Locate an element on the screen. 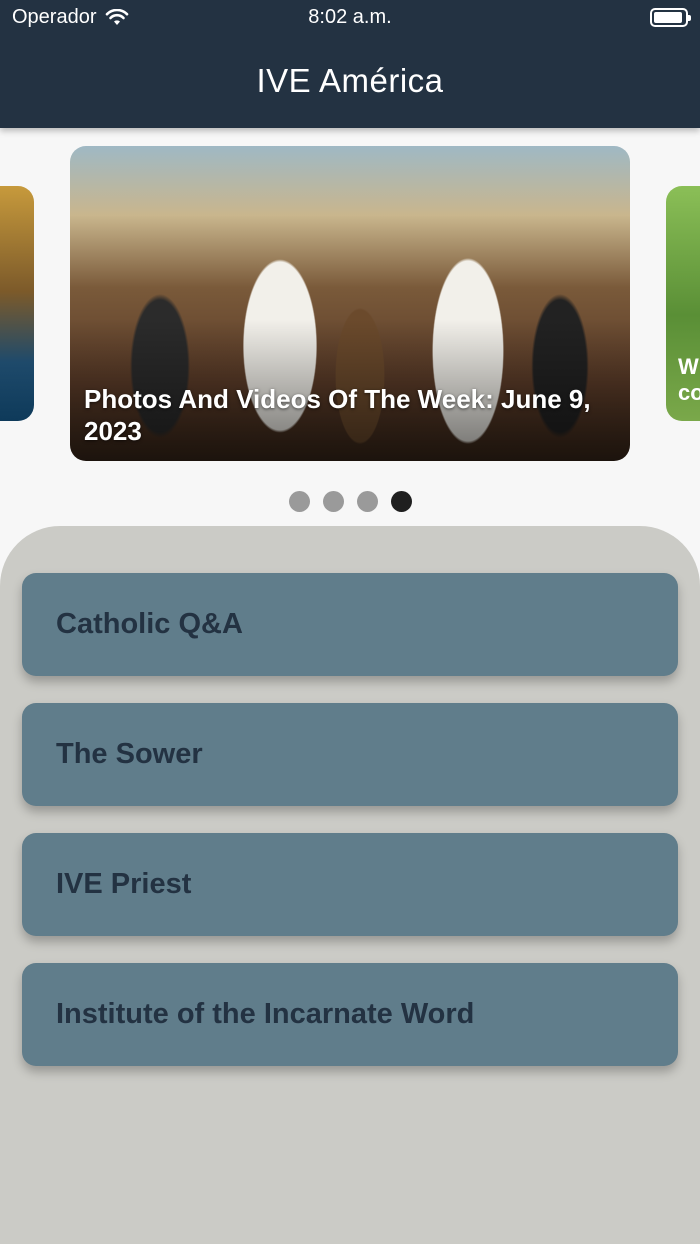  menu-item-institute-incarnate-word: Institute of the Incarnate Word is located at coordinates (350, 1014).